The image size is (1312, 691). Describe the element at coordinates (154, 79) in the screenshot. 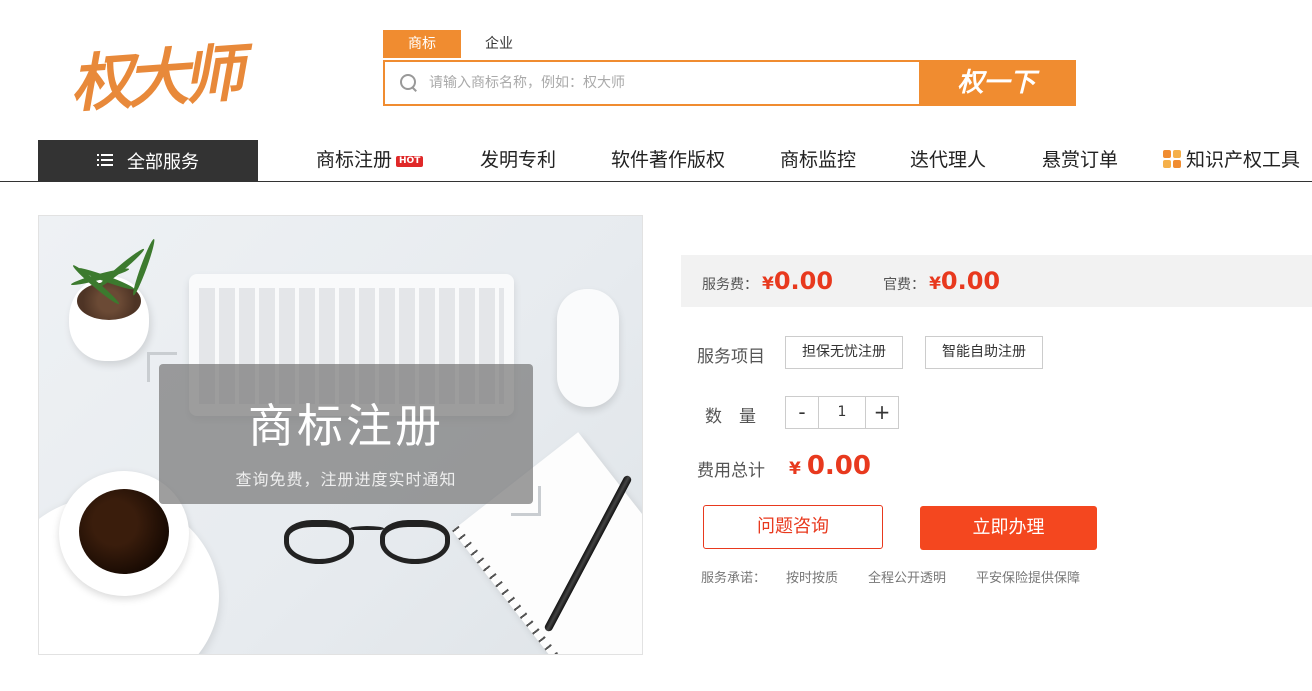

I see `logo-text: 权大师` at that location.